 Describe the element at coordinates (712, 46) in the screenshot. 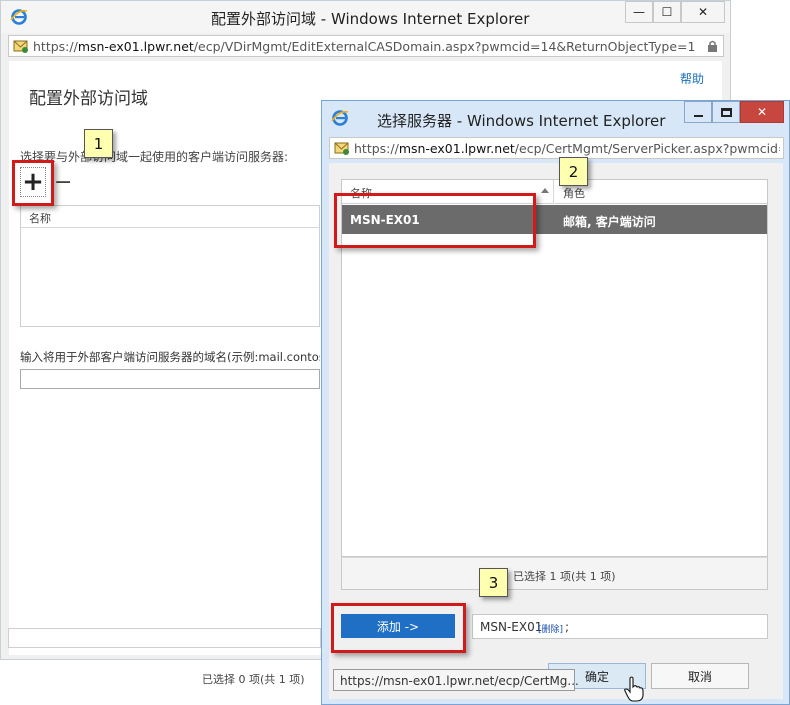

I see `lock-icon` at that location.